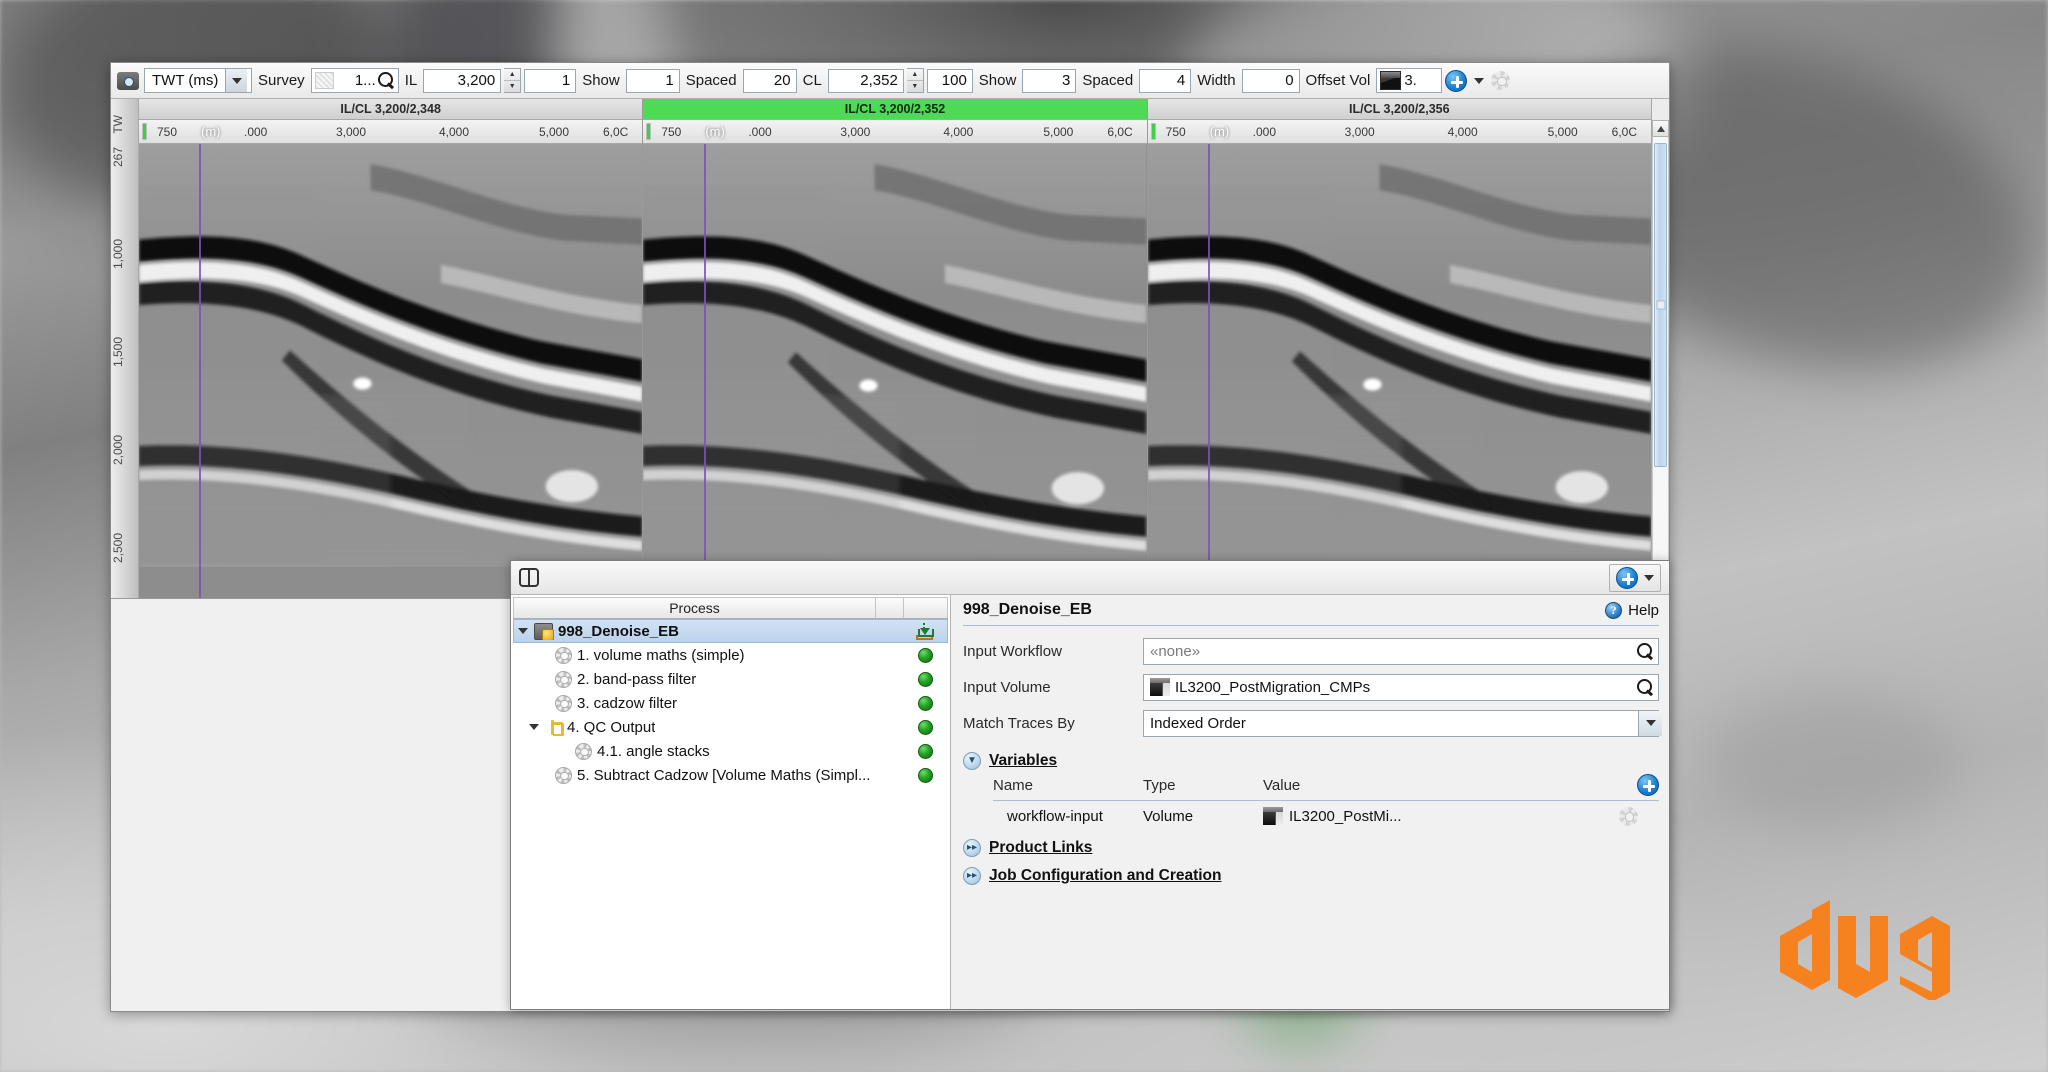 The image size is (2048, 1072). I want to click on split-view-icon, so click(529, 577).